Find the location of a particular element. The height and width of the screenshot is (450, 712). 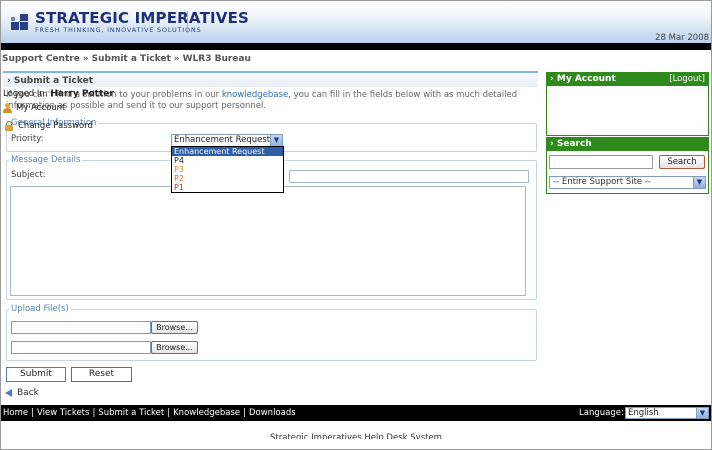

footer-link-view-tickets: View Tickets is located at coordinates (63, 413).